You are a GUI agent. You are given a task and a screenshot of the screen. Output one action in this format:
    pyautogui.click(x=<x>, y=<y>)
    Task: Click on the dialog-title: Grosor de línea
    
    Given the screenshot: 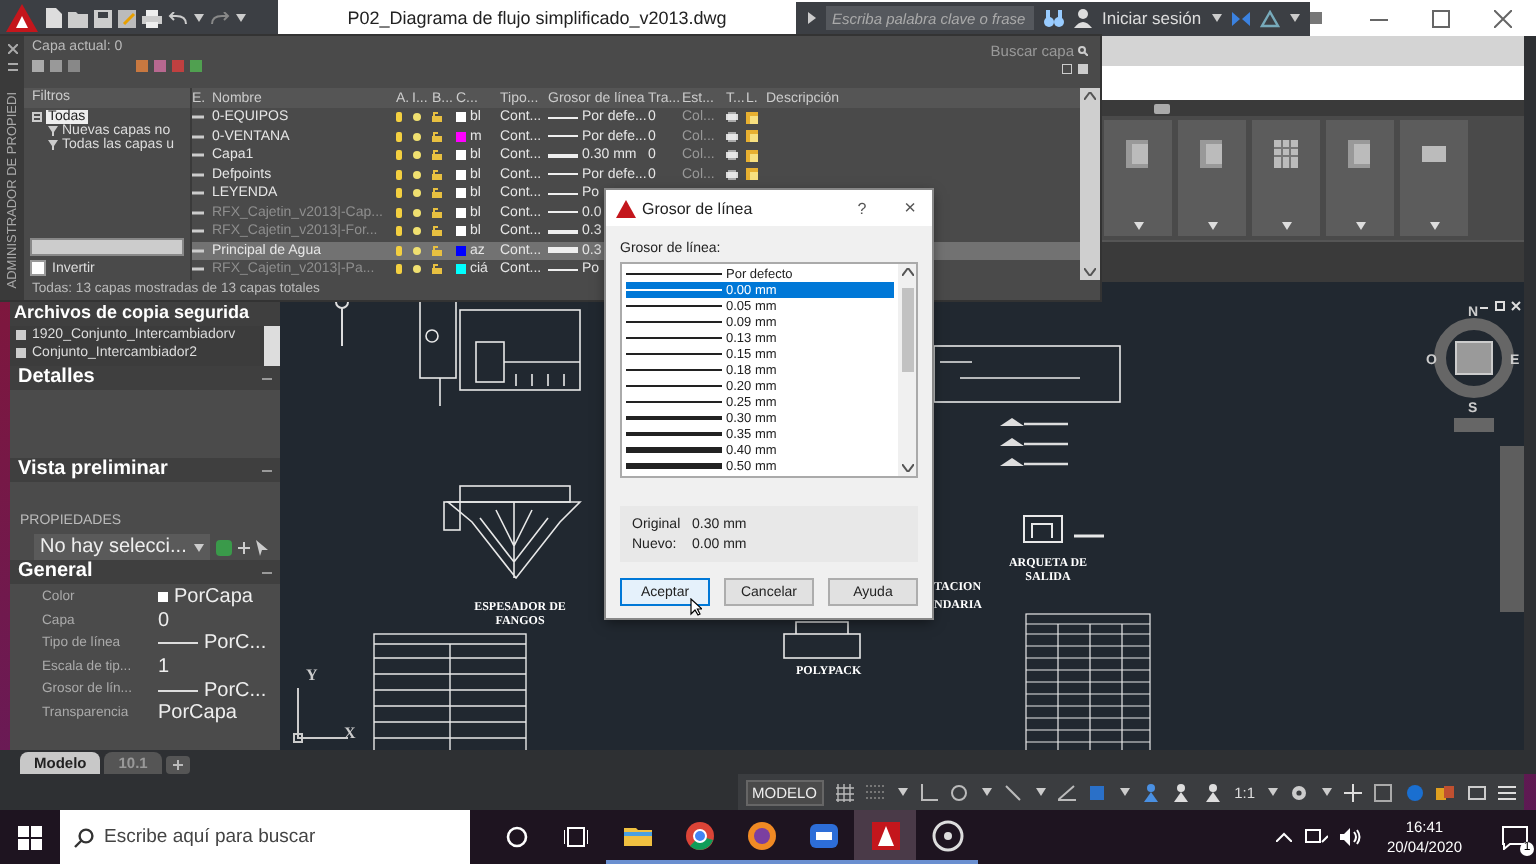 What is the action you would take?
    pyautogui.click(x=698, y=208)
    